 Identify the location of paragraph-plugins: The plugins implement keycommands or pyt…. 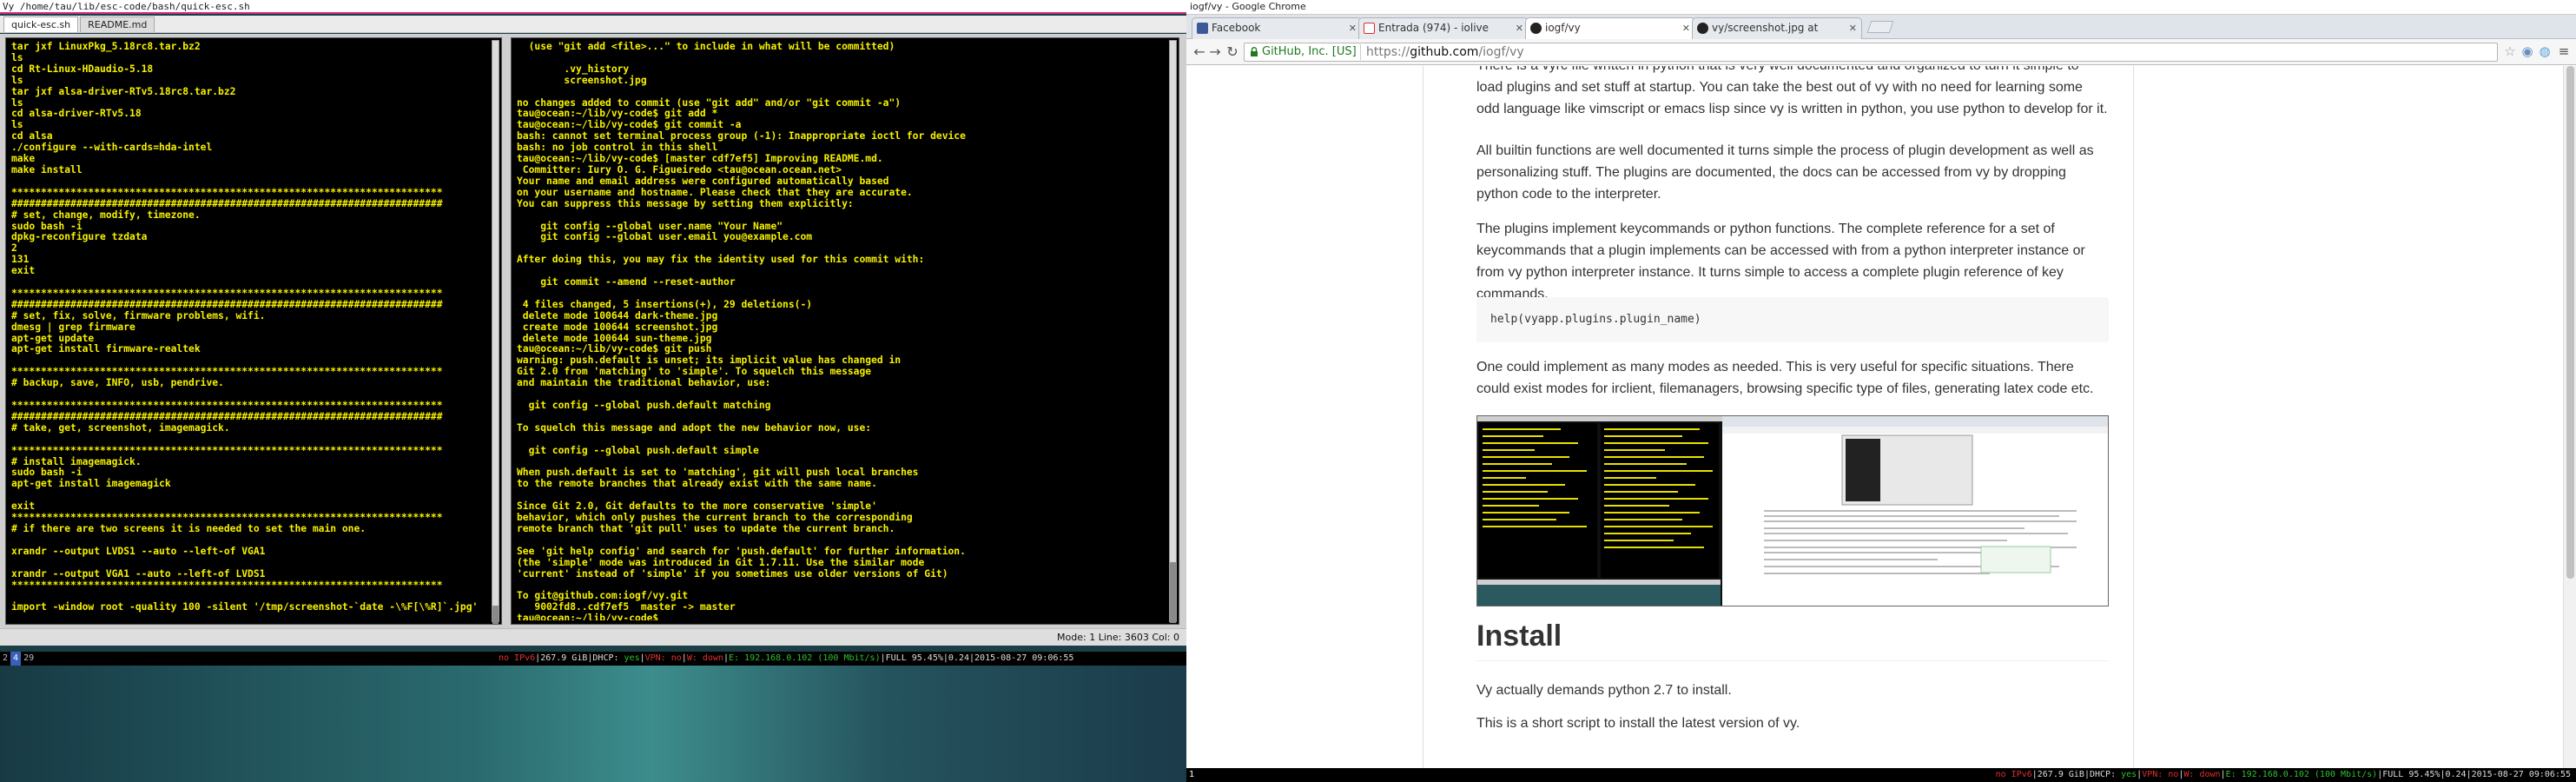
(1780, 262).